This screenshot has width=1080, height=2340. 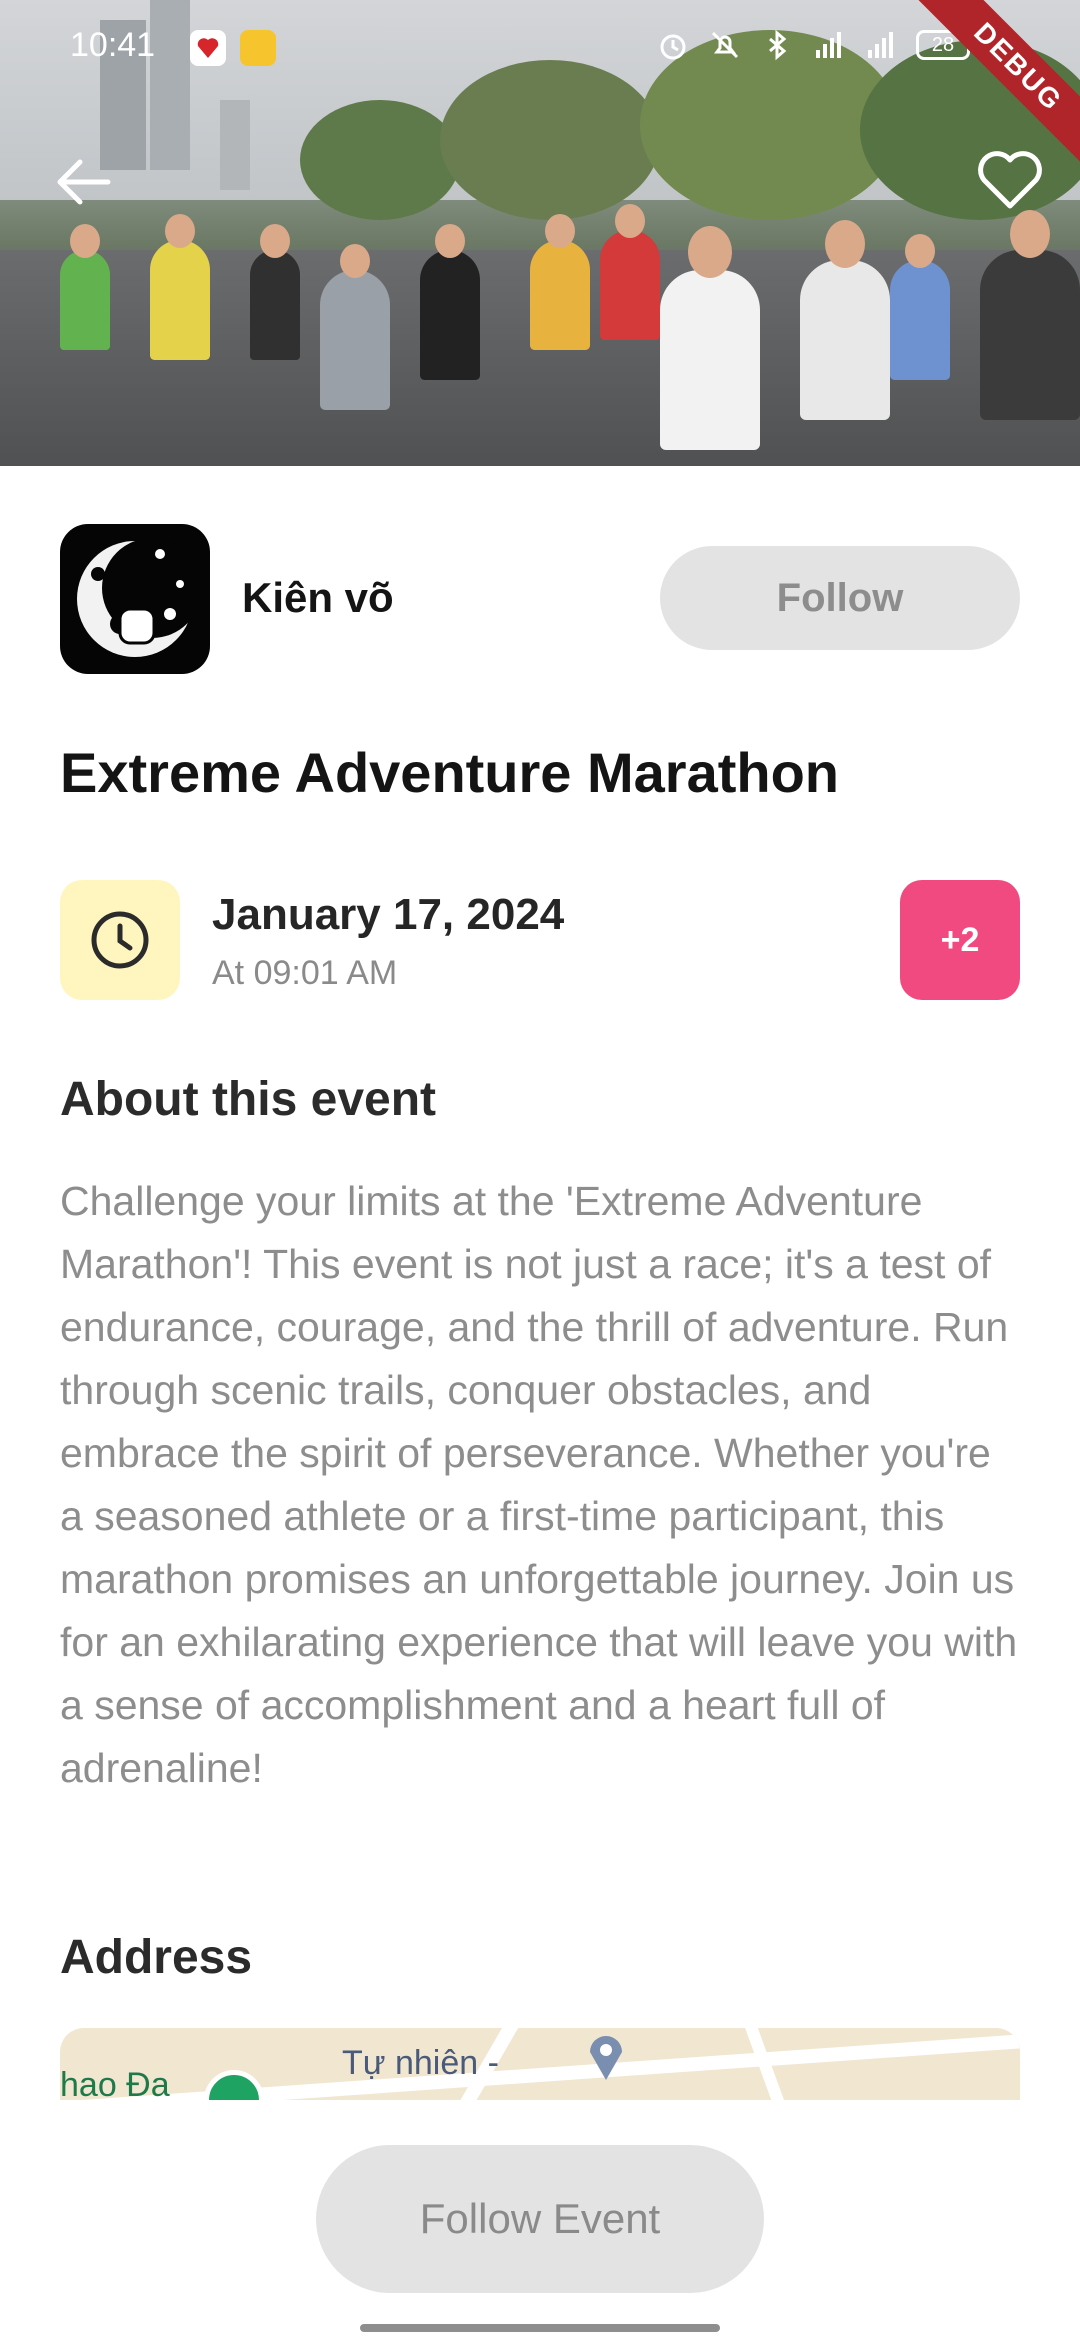 I want to click on organizer-row: Kiên võ Follow, so click(x=540, y=599).